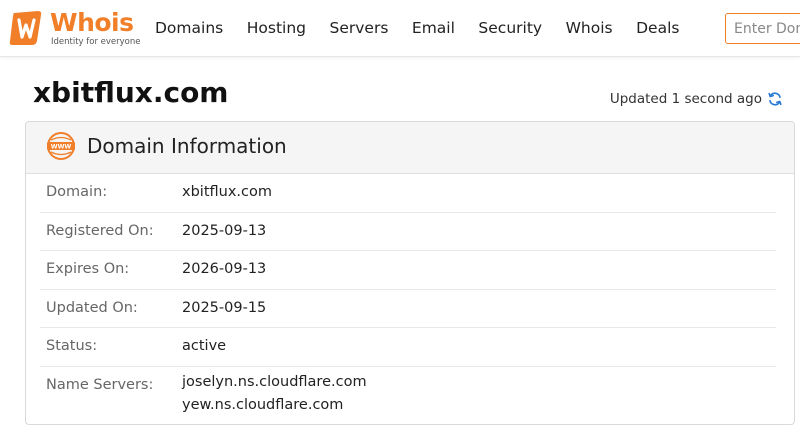  I want to click on page-title: xbitflux.com, so click(131, 92).